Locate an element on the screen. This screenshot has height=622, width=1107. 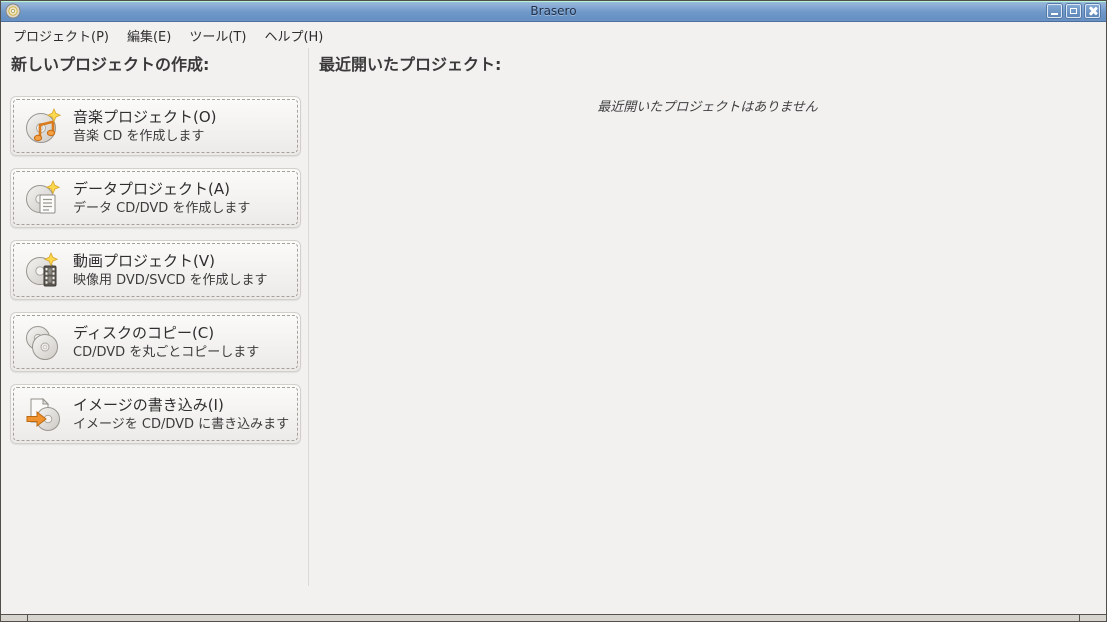
burn-image-title: イメージの書き込み(I) is located at coordinates (148, 404).